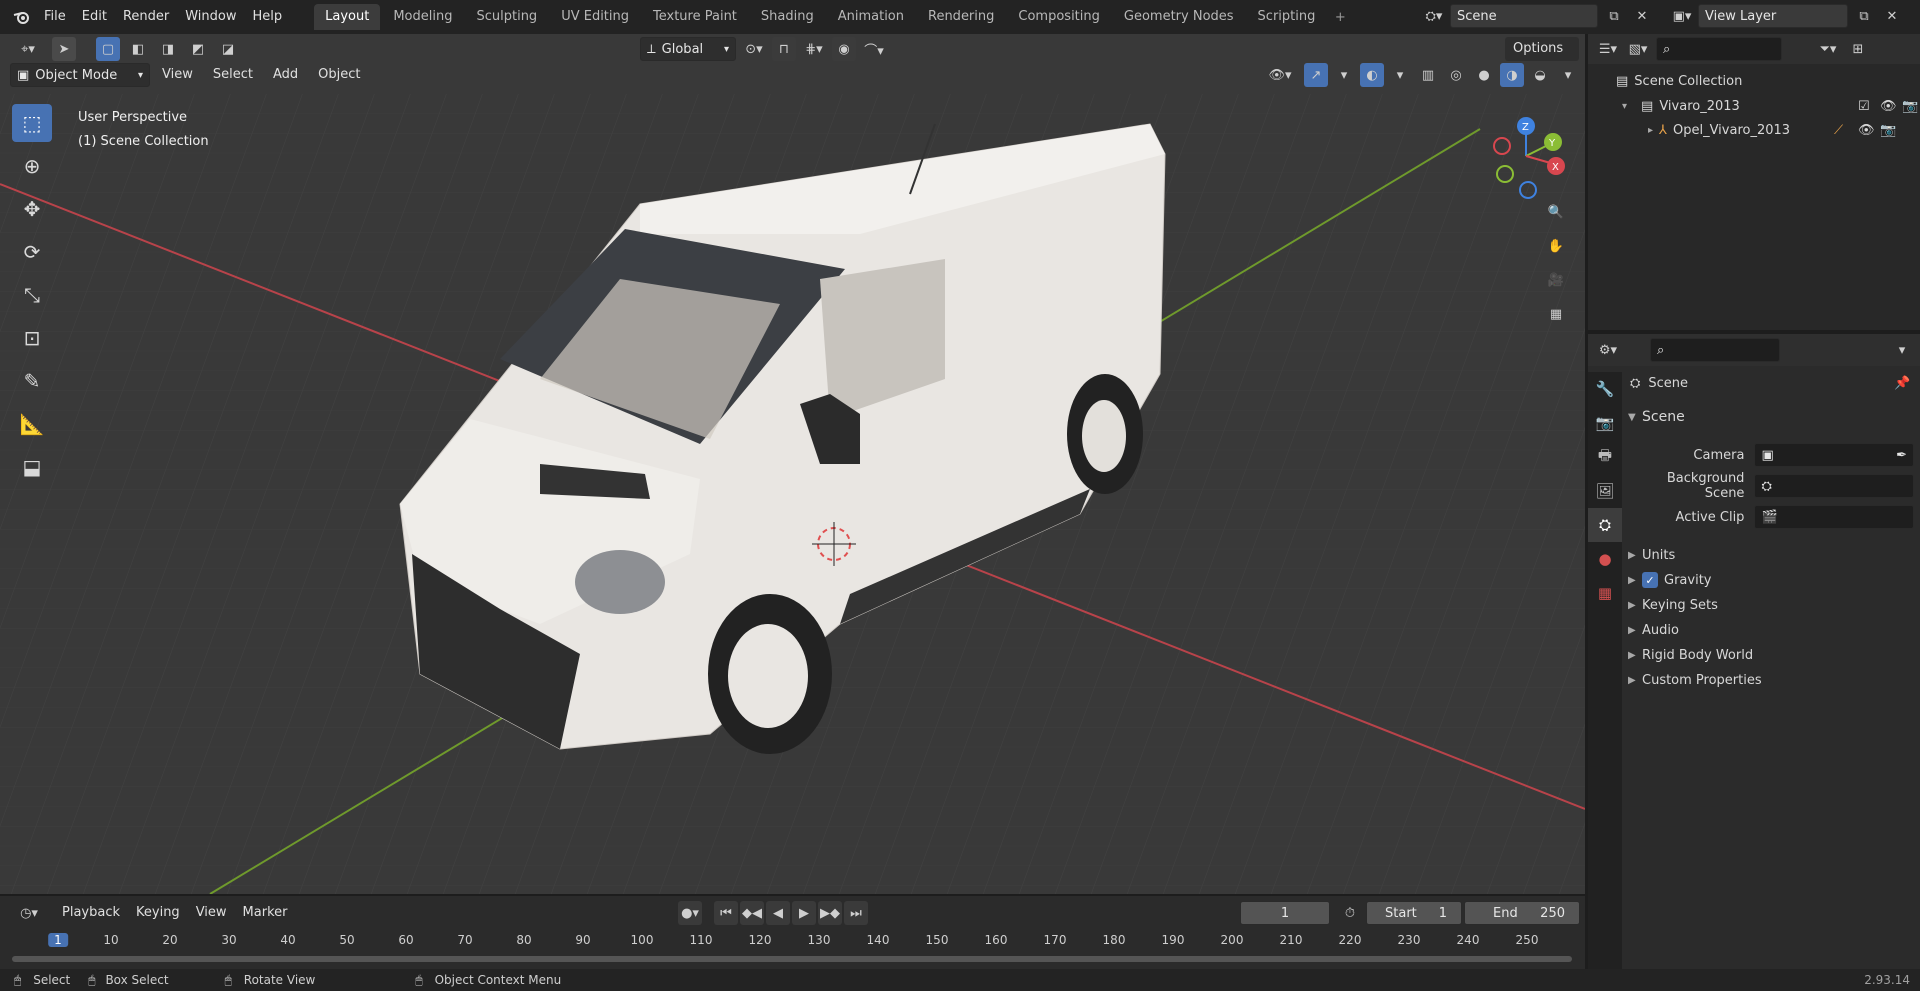 The width and height of the screenshot is (1920, 991). Describe the element at coordinates (1834, 455) in the screenshot. I see `camera-field: ▣ ✒` at that location.